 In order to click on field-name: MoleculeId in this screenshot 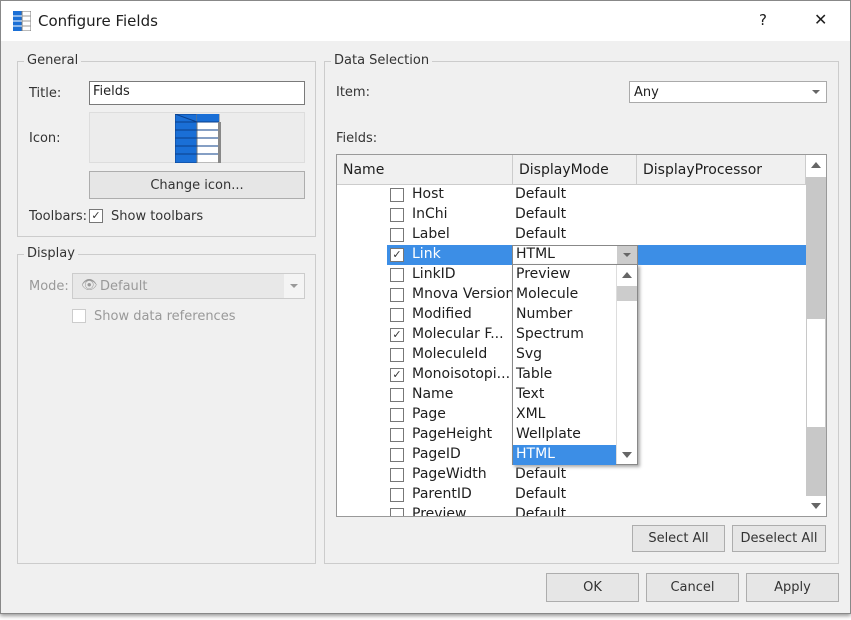, I will do `click(450, 354)`.